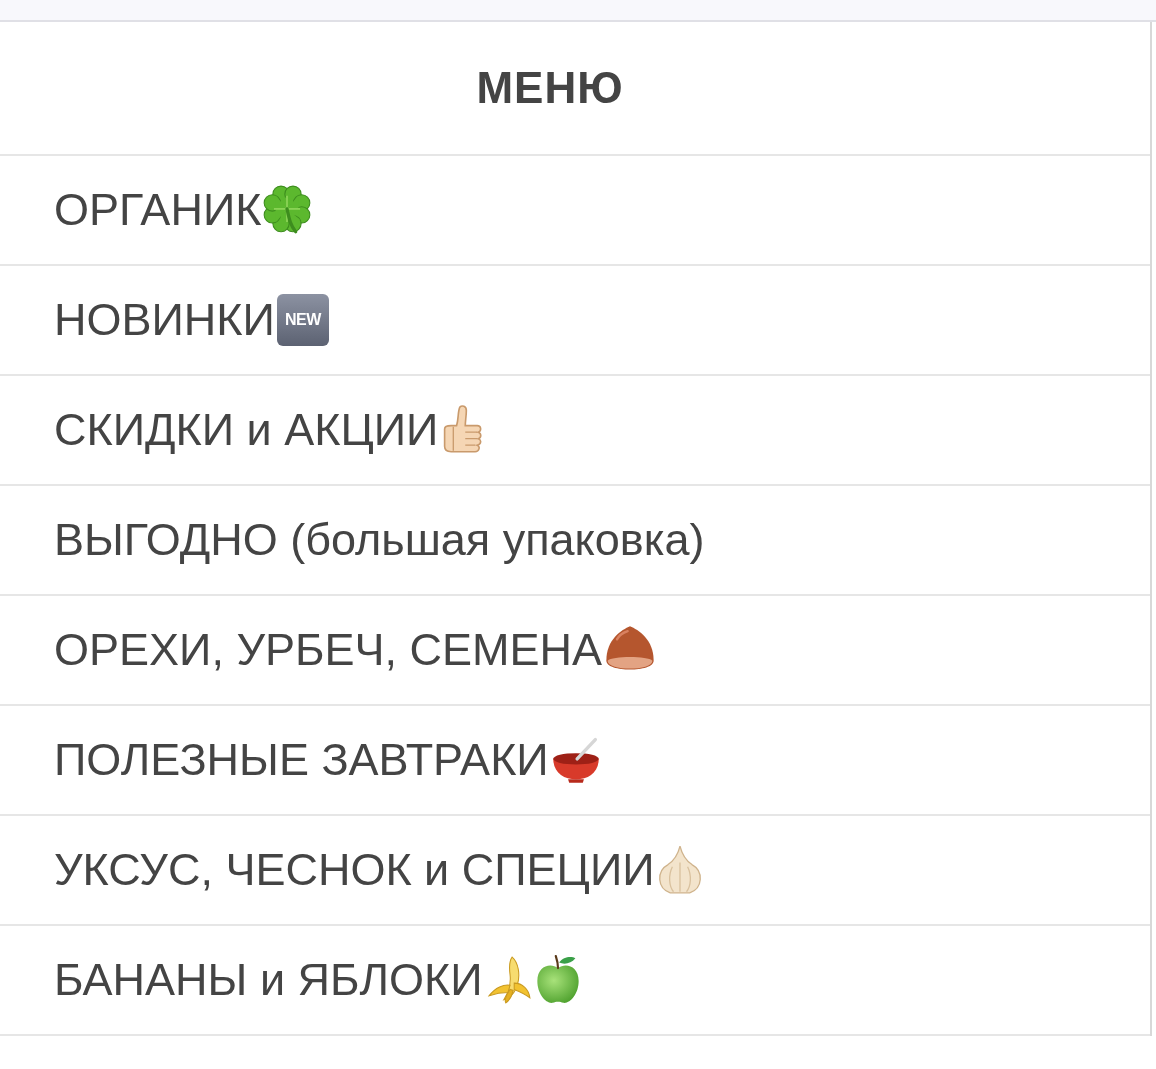 The width and height of the screenshot is (1156, 1069). Describe the element at coordinates (302, 320) in the screenshot. I see `new-badge: NEW` at that location.